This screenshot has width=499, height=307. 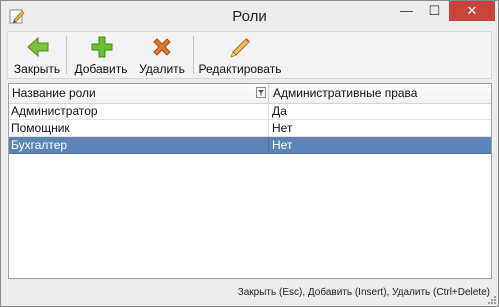 I want to click on plus-icon, so click(x=102, y=47).